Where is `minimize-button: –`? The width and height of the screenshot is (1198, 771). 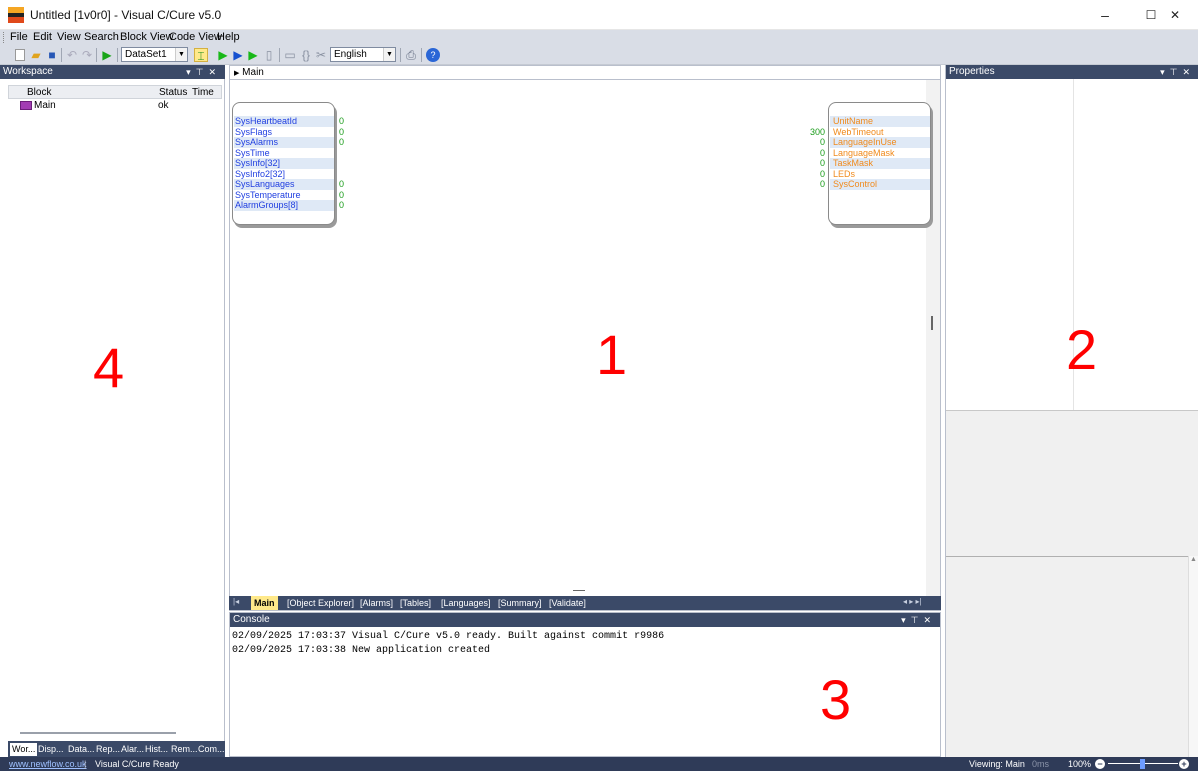
minimize-button: – is located at coordinates (1105, 15).